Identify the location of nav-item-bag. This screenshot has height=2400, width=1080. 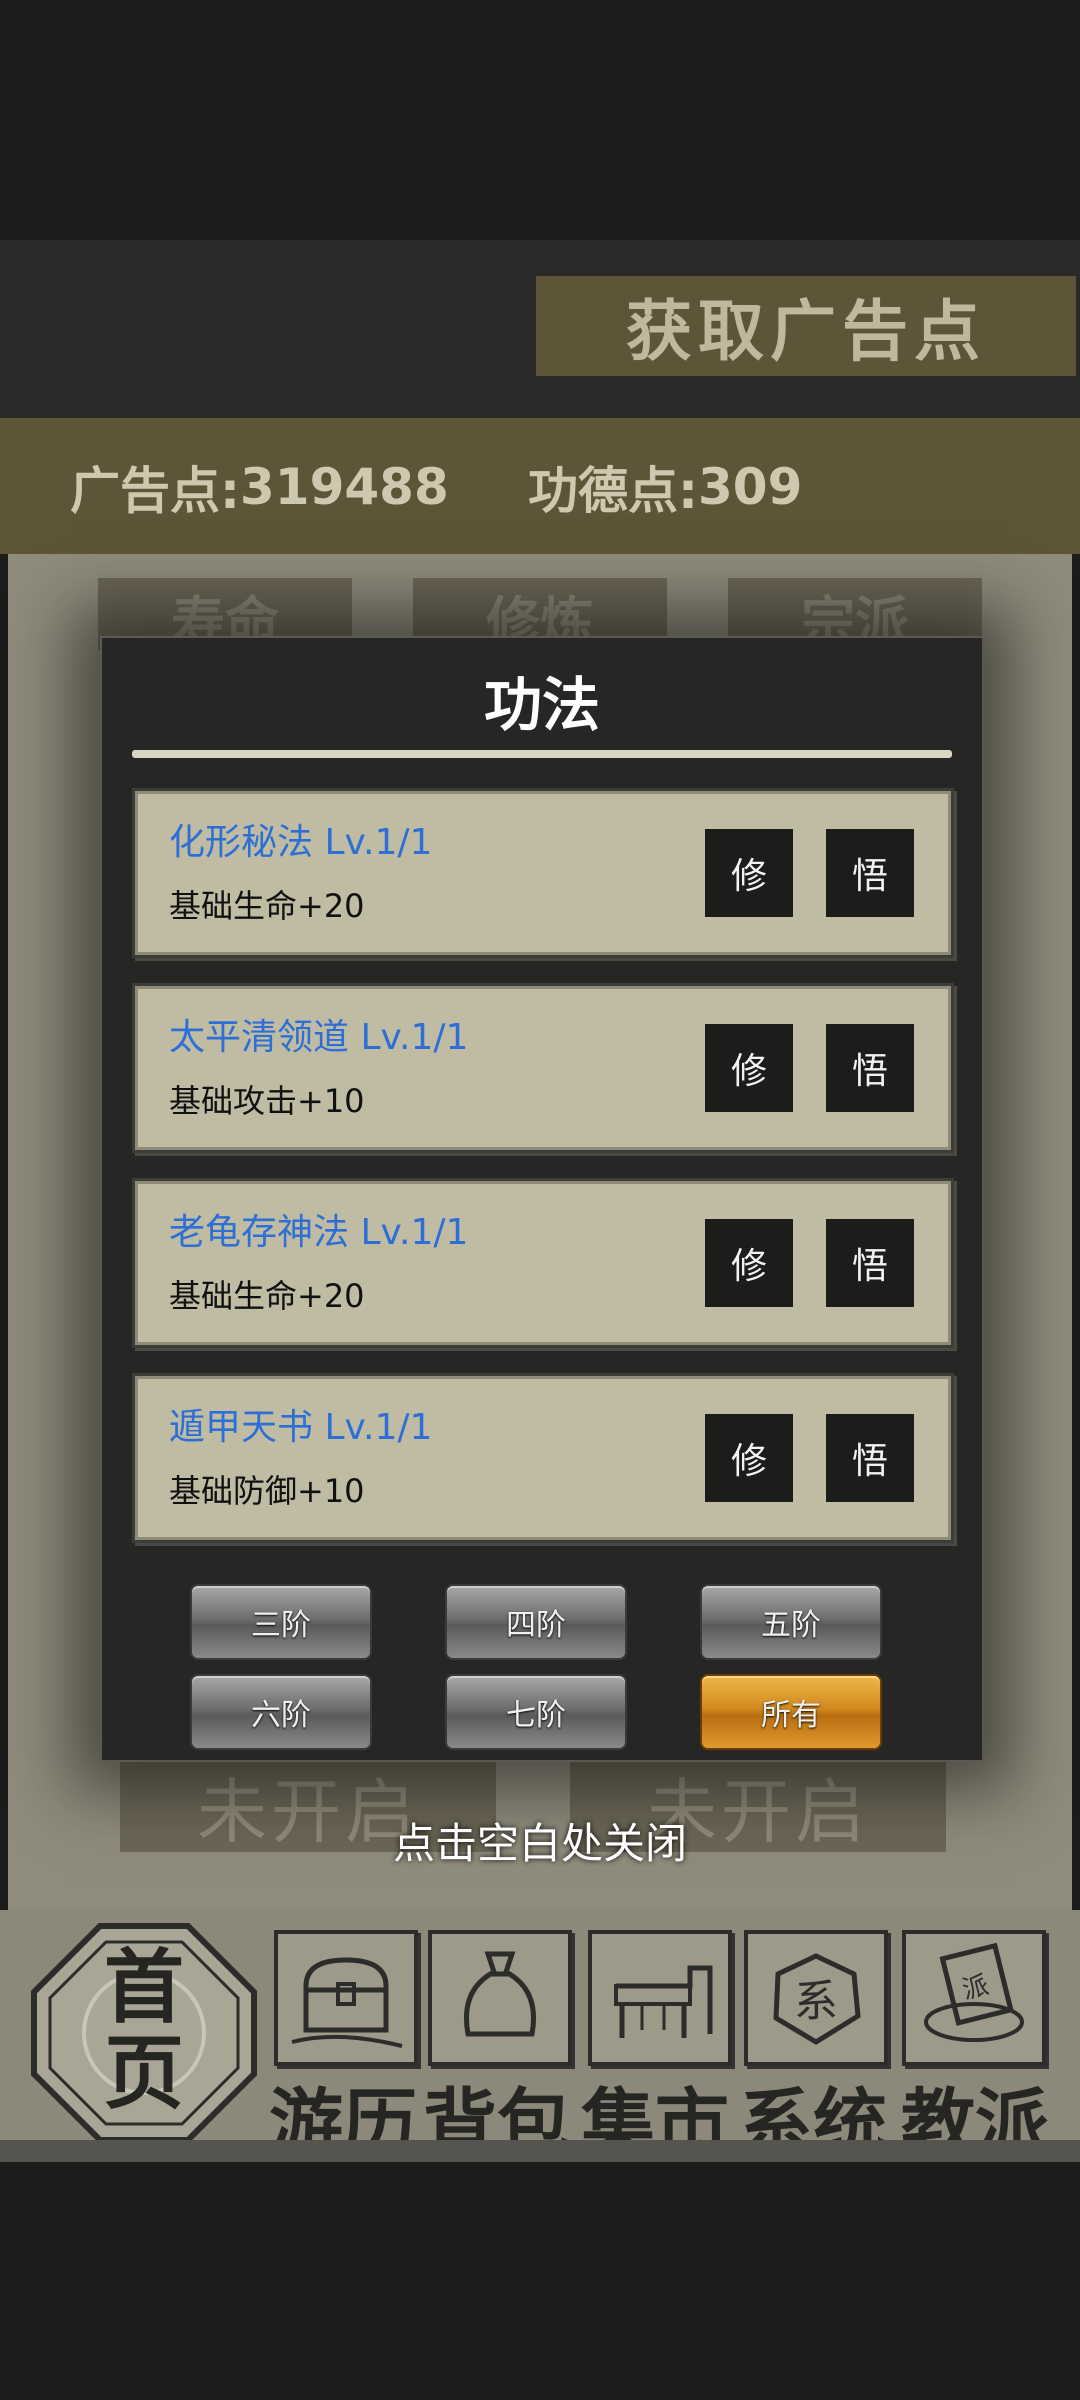
(500, 1998).